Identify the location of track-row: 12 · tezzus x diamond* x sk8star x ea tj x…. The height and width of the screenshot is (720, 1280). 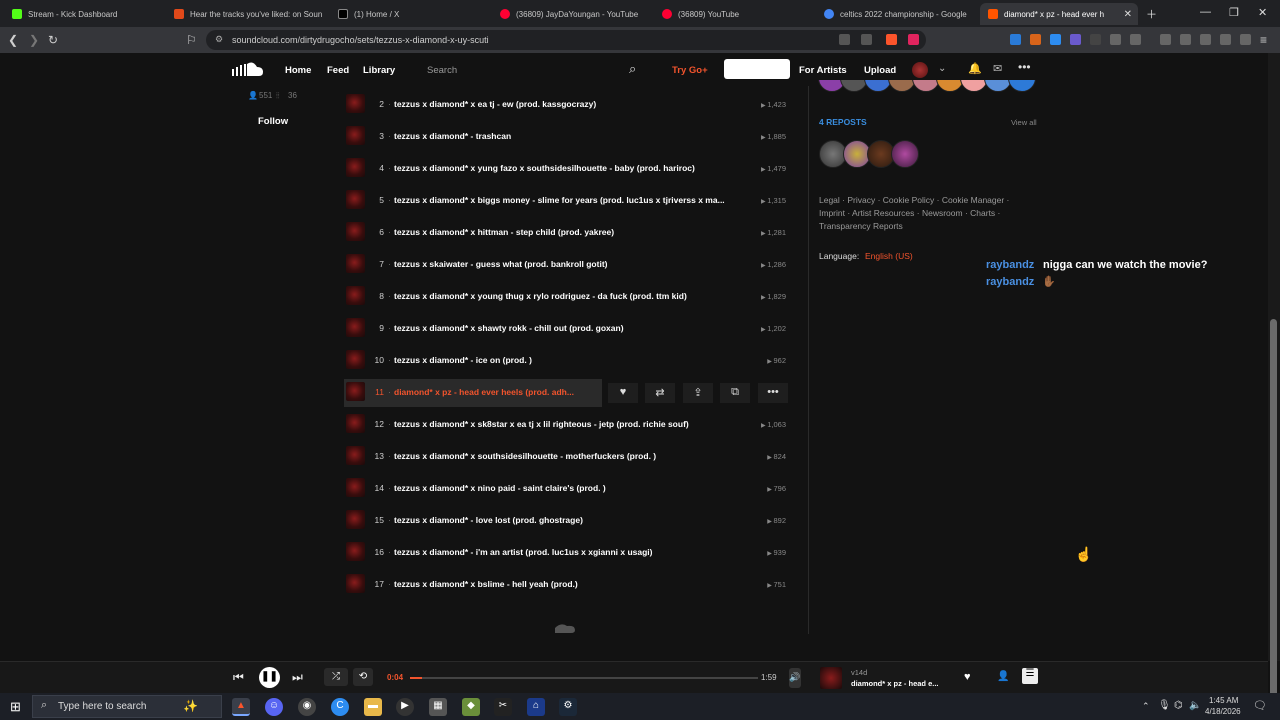
(566, 426).